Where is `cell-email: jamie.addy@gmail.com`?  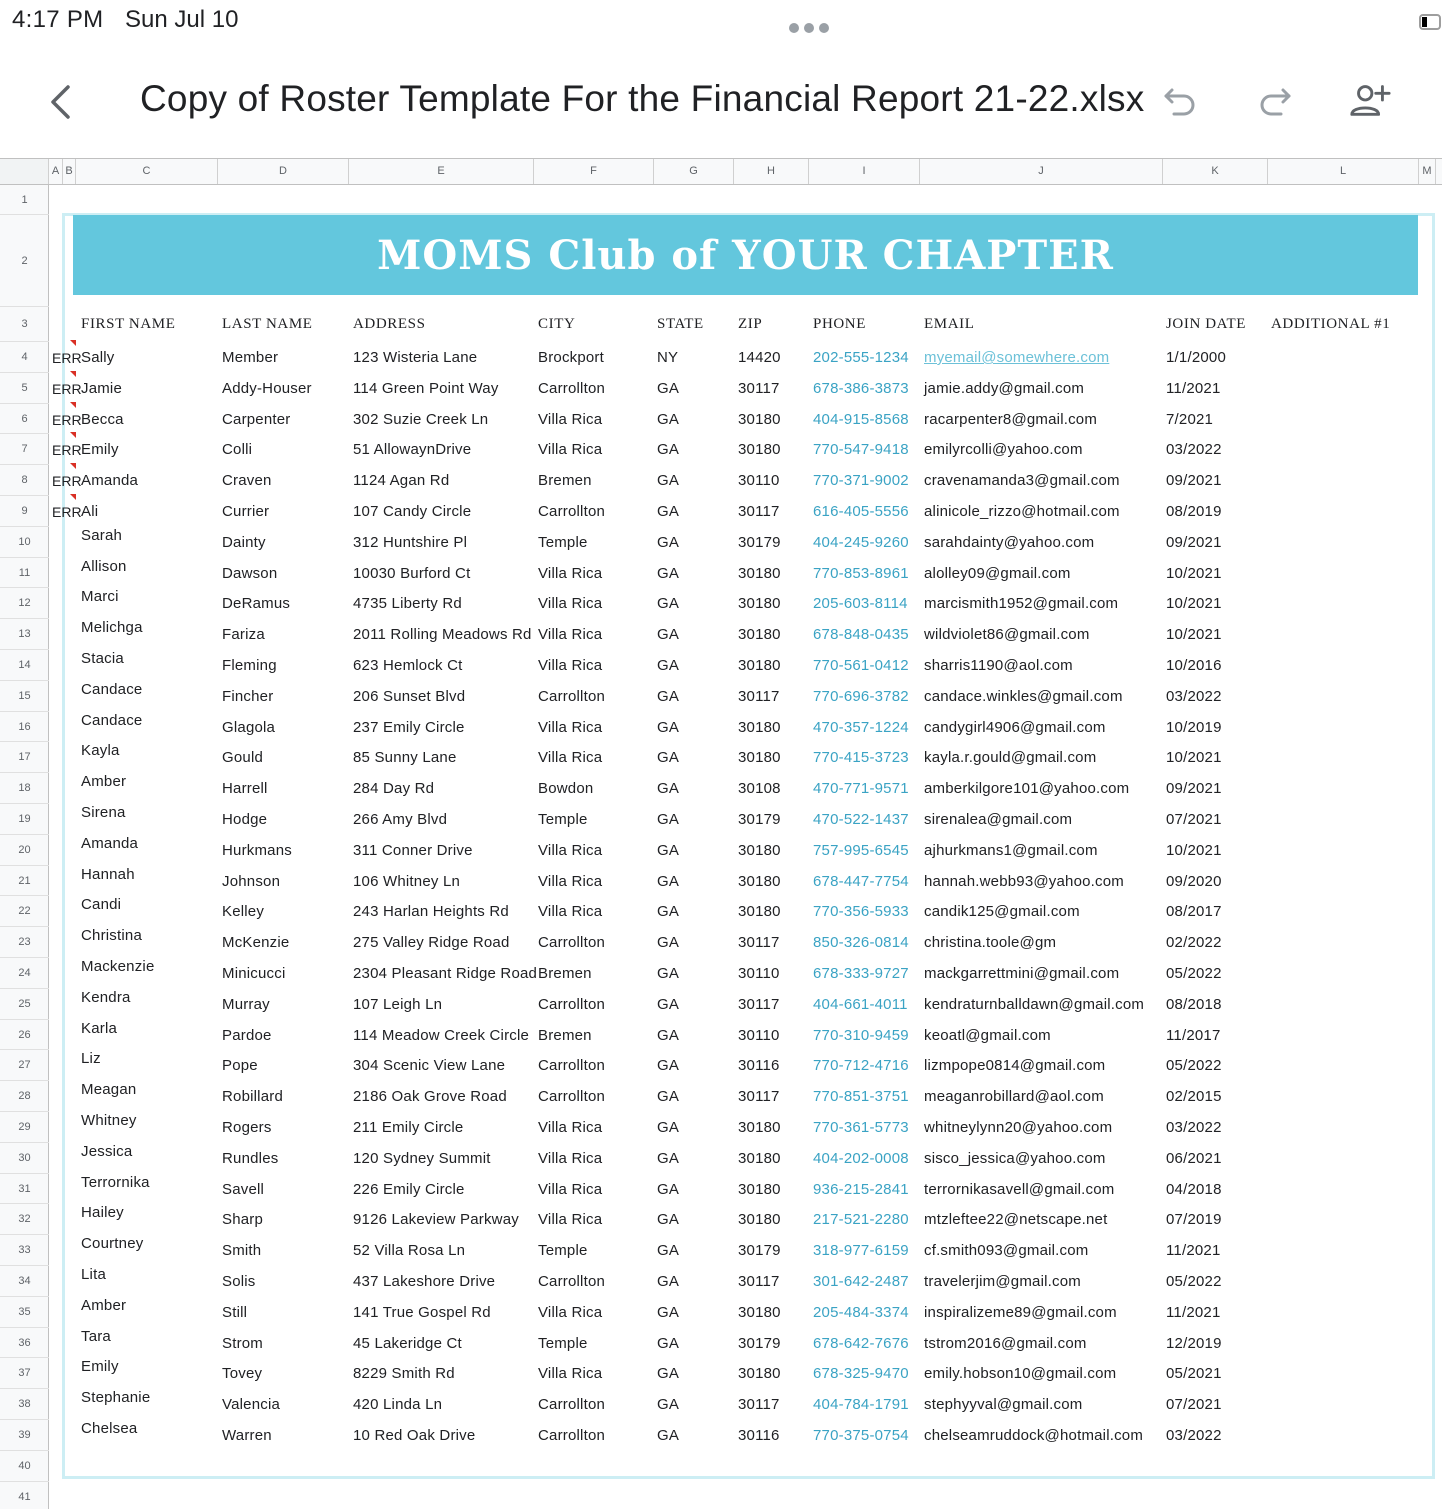
cell-email: jamie.addy@gmail.com is located at coordinates (1004, 388).